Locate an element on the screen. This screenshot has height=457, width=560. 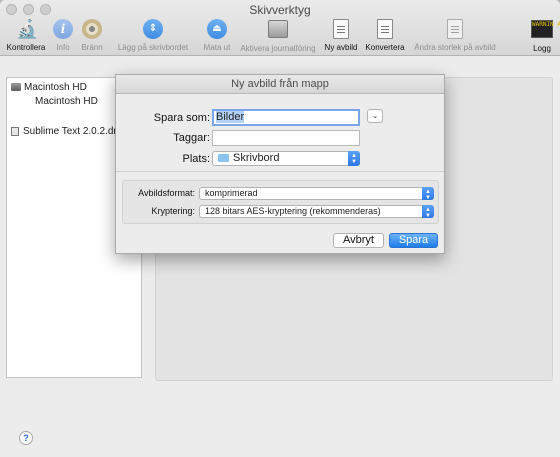
dialog-title: Ny avbild från mapp is located at coordinates (280, 84).